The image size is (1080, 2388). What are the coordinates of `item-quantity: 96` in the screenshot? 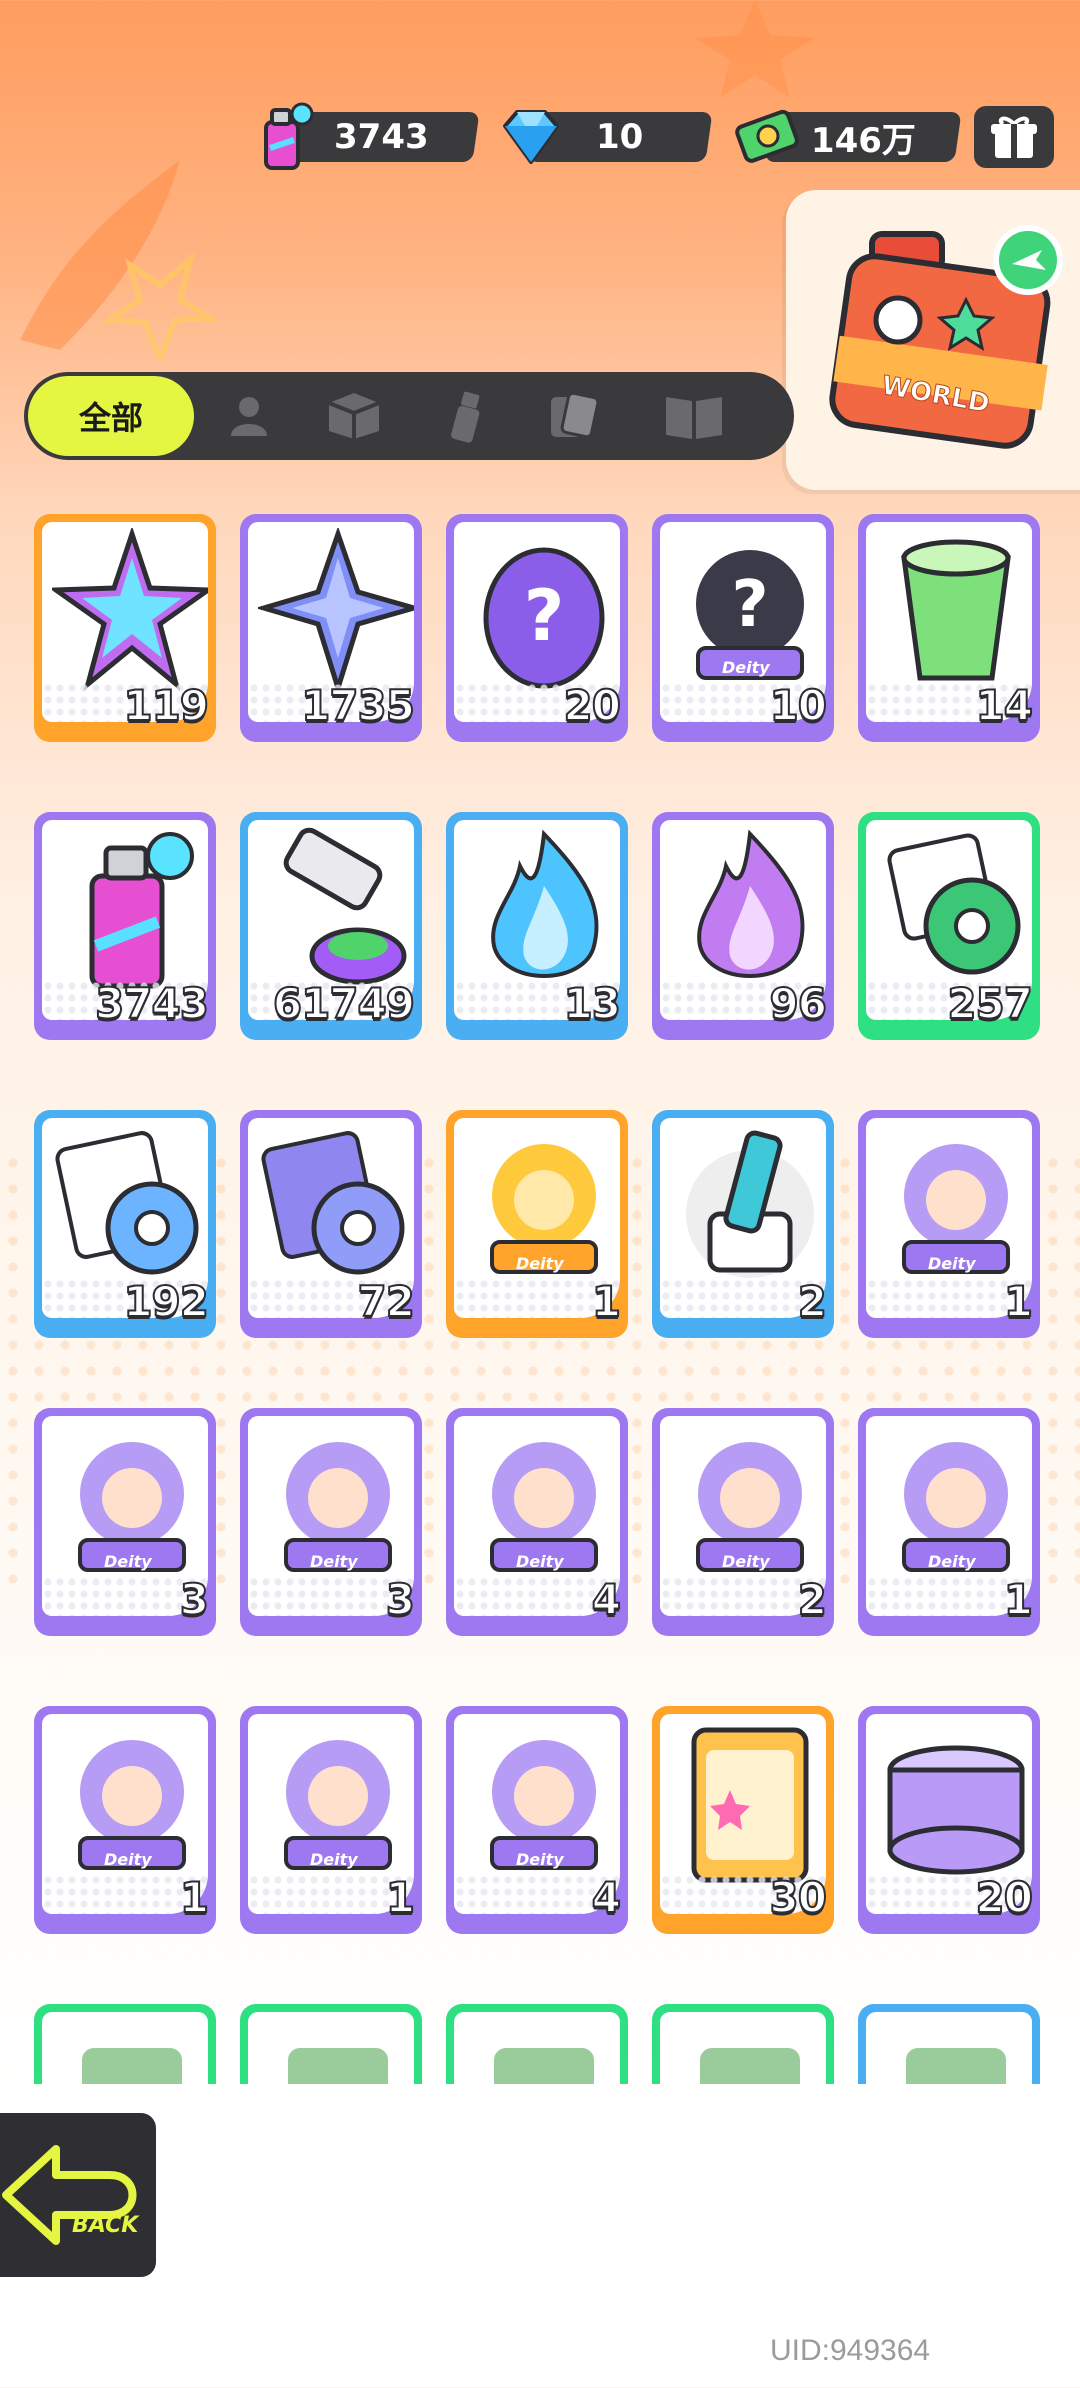 It's located at (798, 1003).